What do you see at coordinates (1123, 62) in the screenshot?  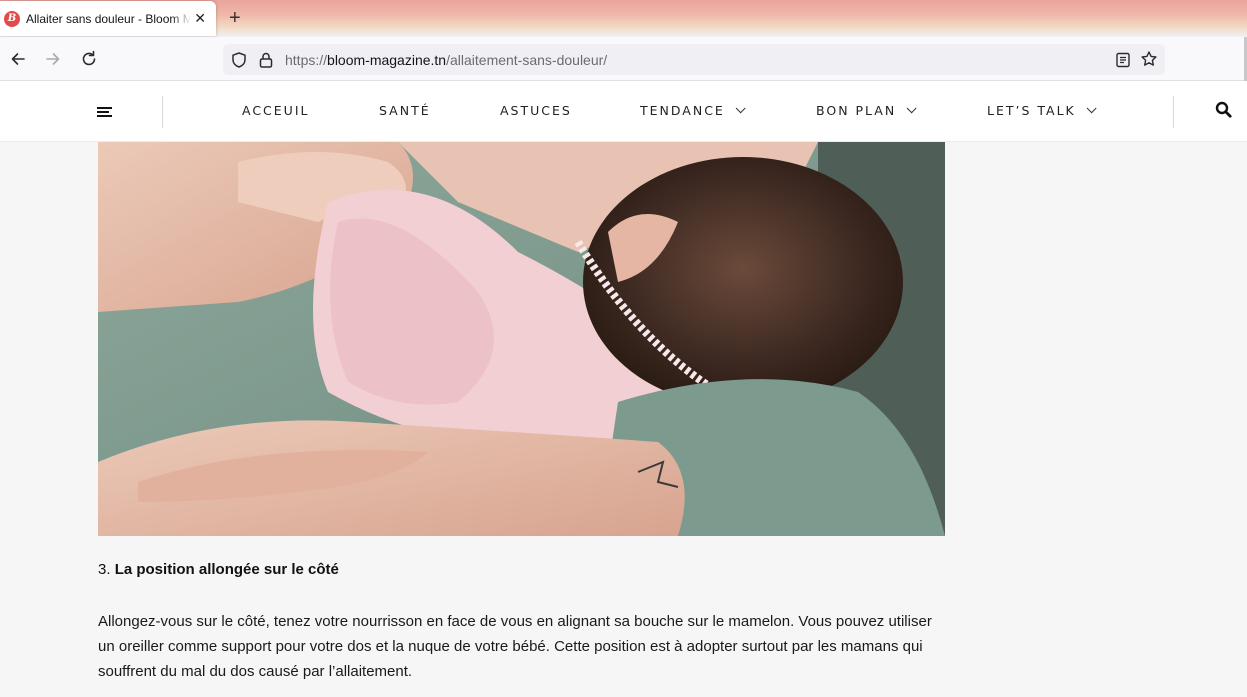 I see `reader-view-icon` at bounding box center [1123, 62].